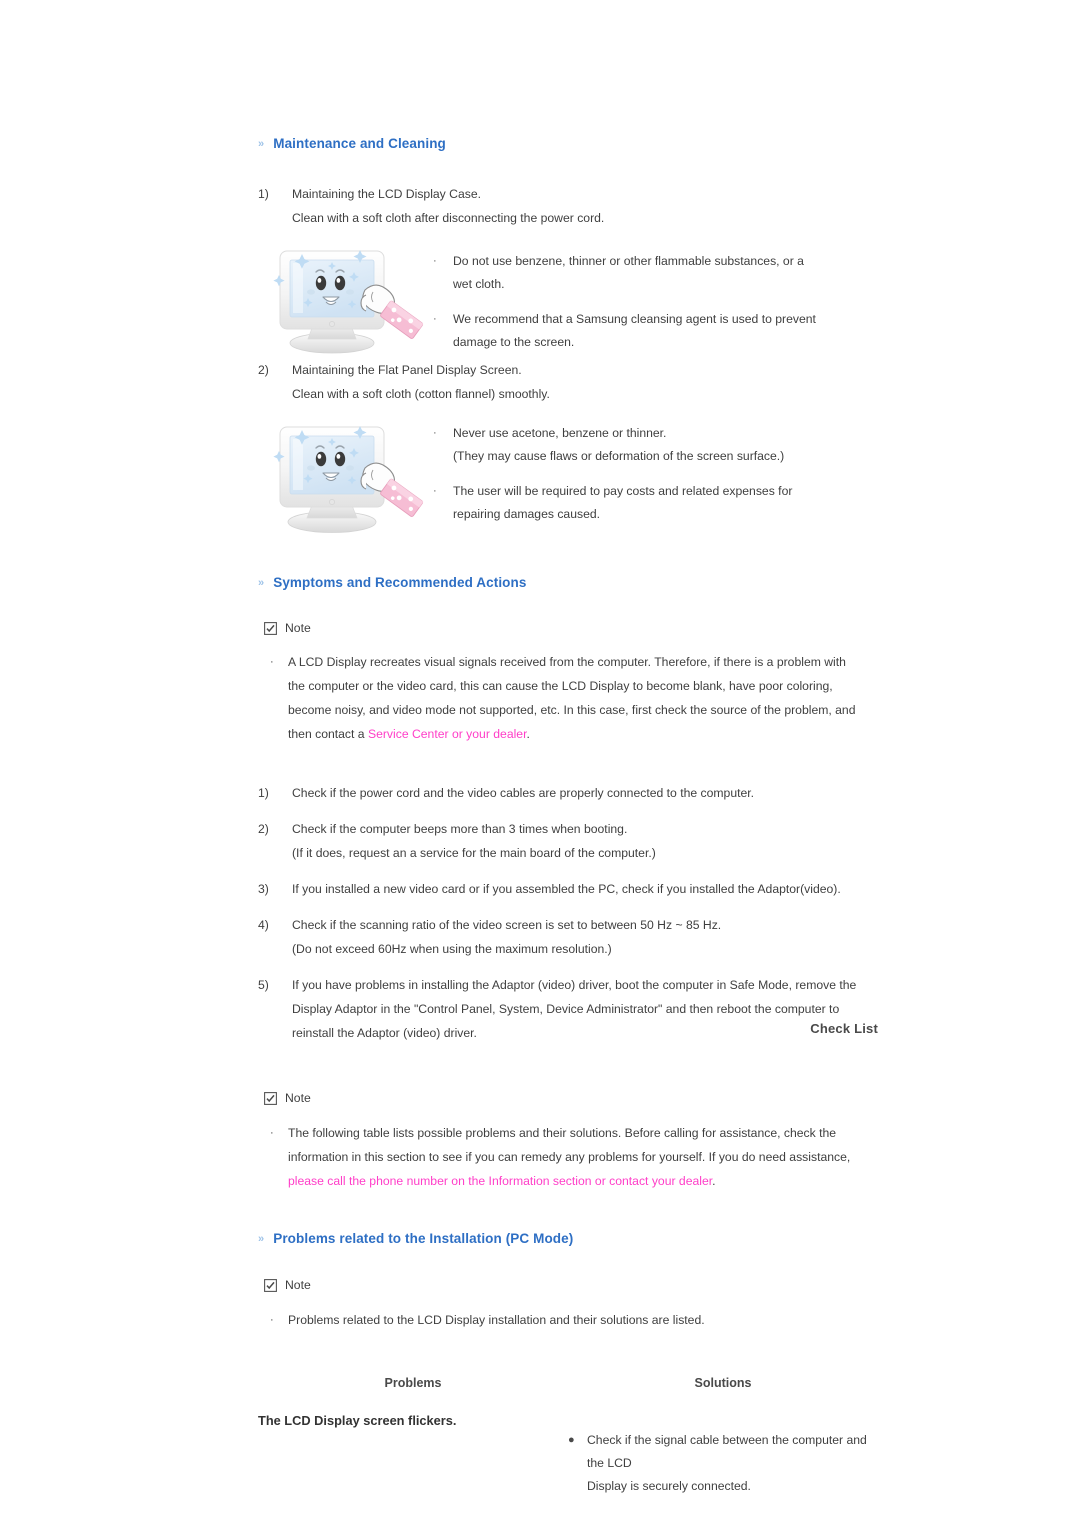 The width and height of the screenshot is (1080, 1528). What do you see at coordinates (514, 342) in the screenshot?
I see `bullet-line: damage to the screen.` at bounding box center [514, 342].